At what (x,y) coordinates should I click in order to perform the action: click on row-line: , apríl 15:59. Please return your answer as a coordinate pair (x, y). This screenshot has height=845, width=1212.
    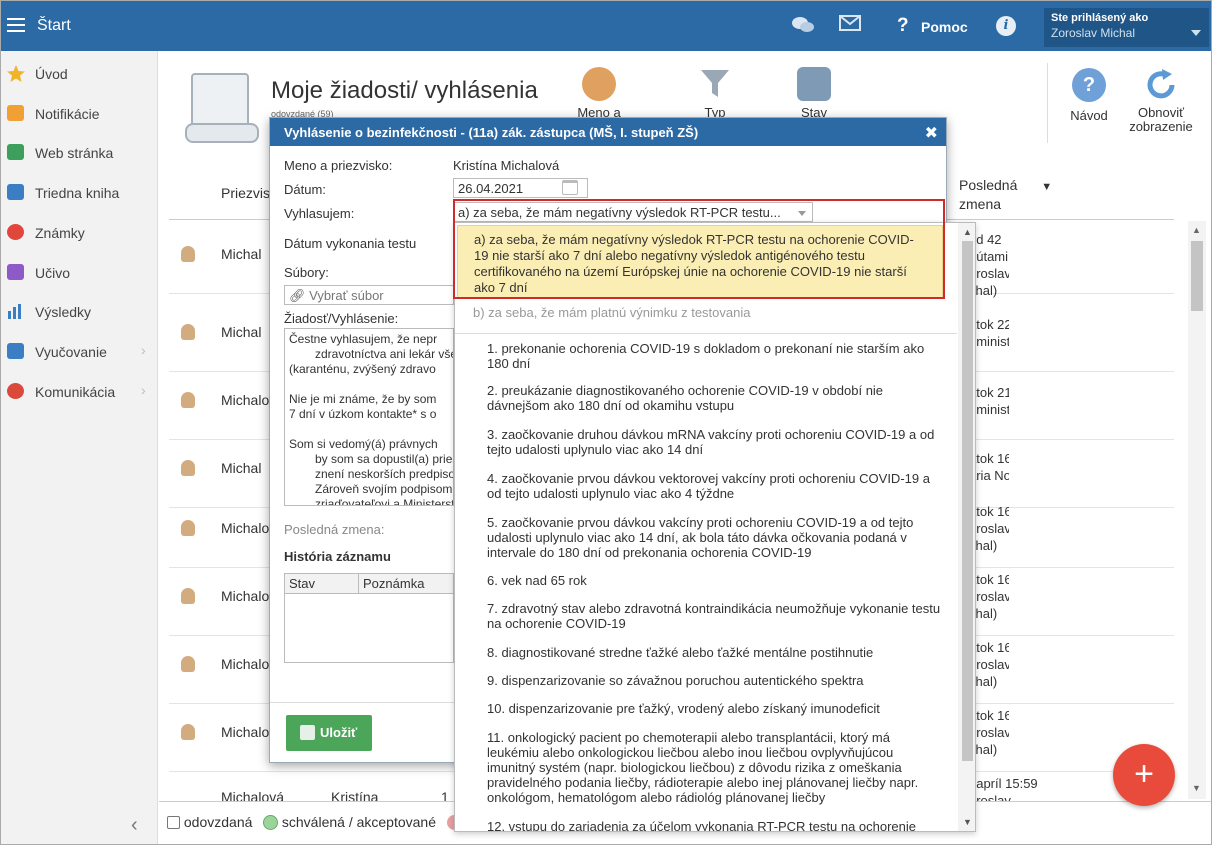
    Looking at the image, I should click on (1003, 783).